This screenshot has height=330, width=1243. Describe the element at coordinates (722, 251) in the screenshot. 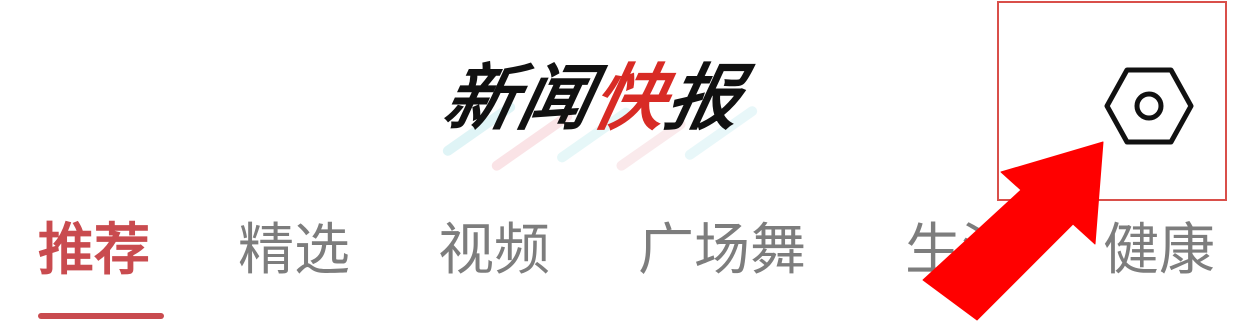

I see `tab-square-dance: 广场舞` at that location.